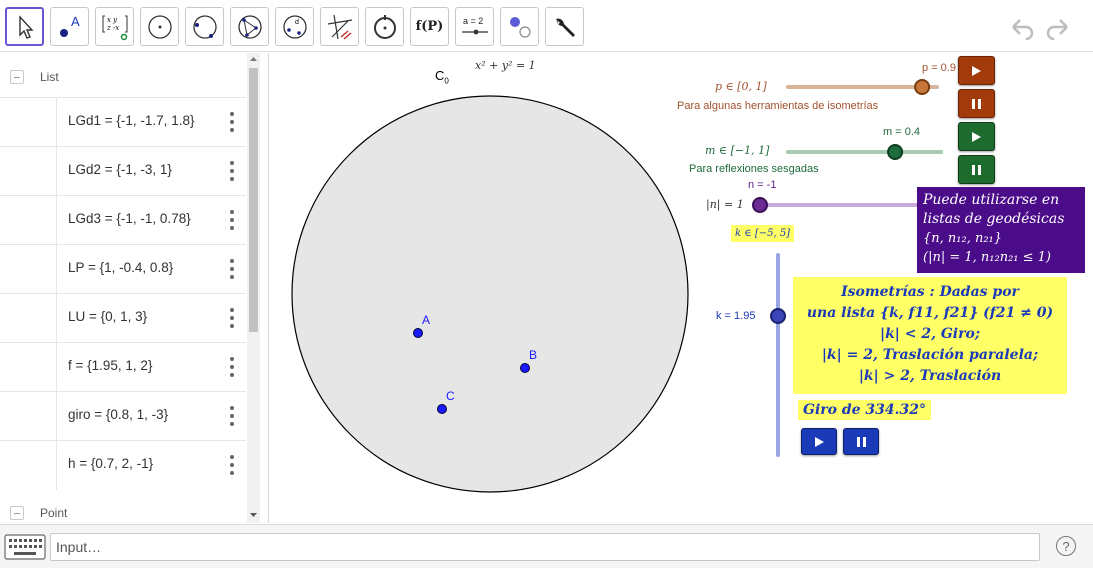 The image size is (1093, 568). I want to click on polygon-tool-button, so click(249, 26).